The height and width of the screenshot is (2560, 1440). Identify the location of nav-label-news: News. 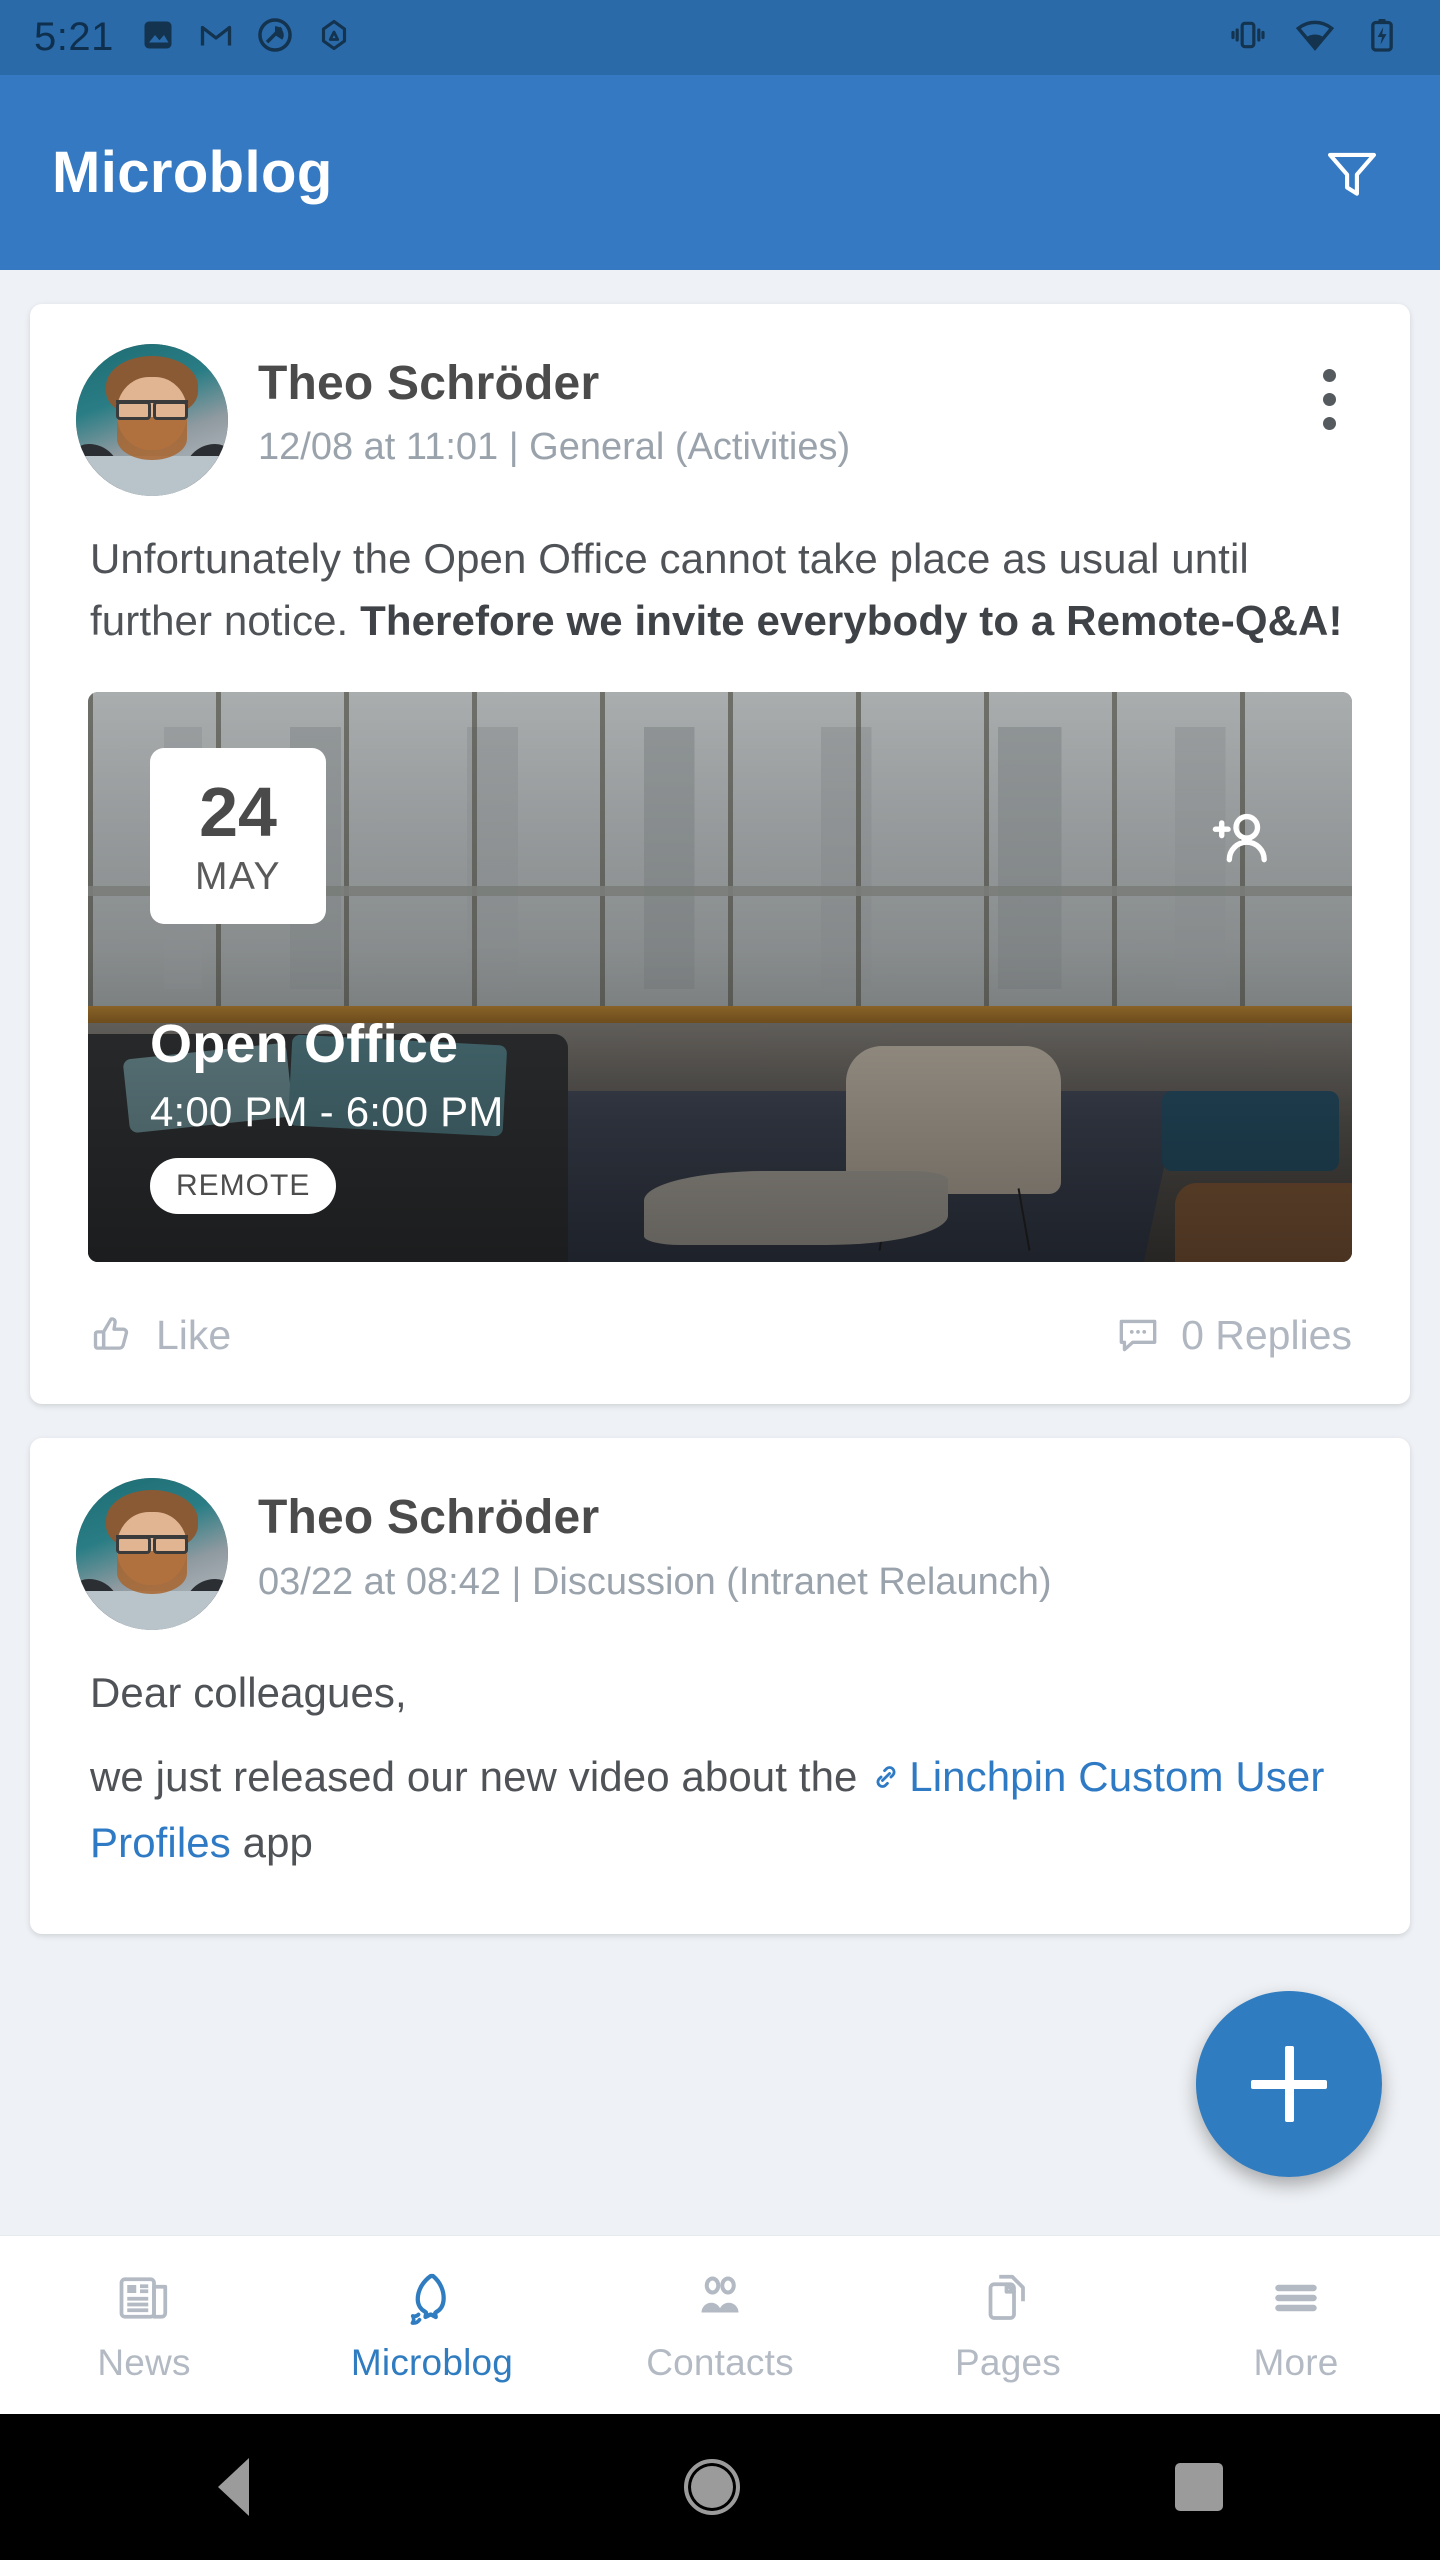
(144, 2362).